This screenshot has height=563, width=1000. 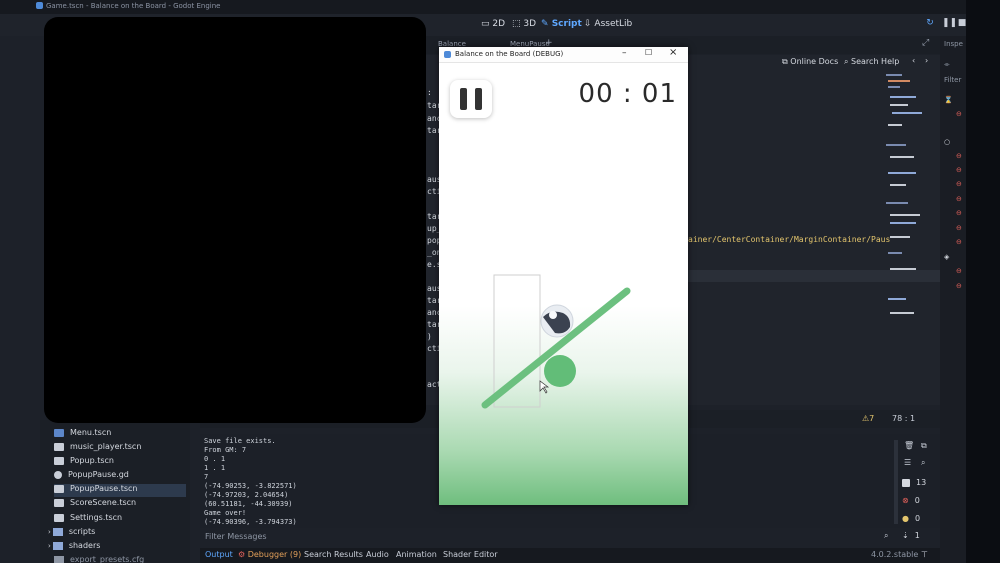 I want to click on folder-name: scripts, so click(x=82, y=531).